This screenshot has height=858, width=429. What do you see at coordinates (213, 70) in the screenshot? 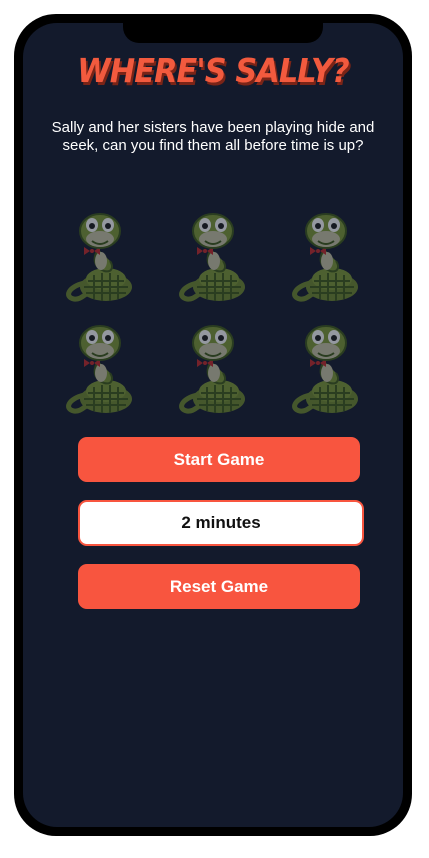
I see `game-title: WHERE'S SALLY?` at bounding box center [213, 70].